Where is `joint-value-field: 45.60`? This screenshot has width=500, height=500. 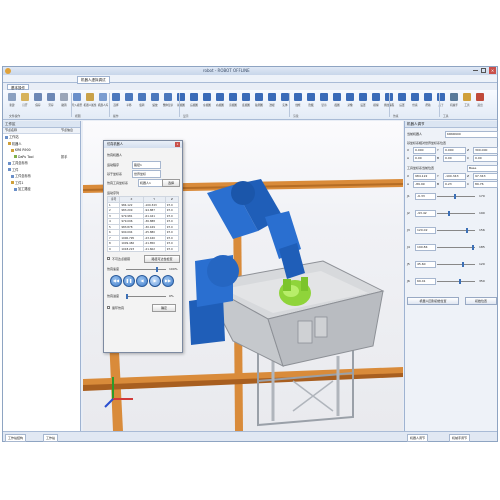
joint-value-field: 45.60 is located at coordinates (425, 264).